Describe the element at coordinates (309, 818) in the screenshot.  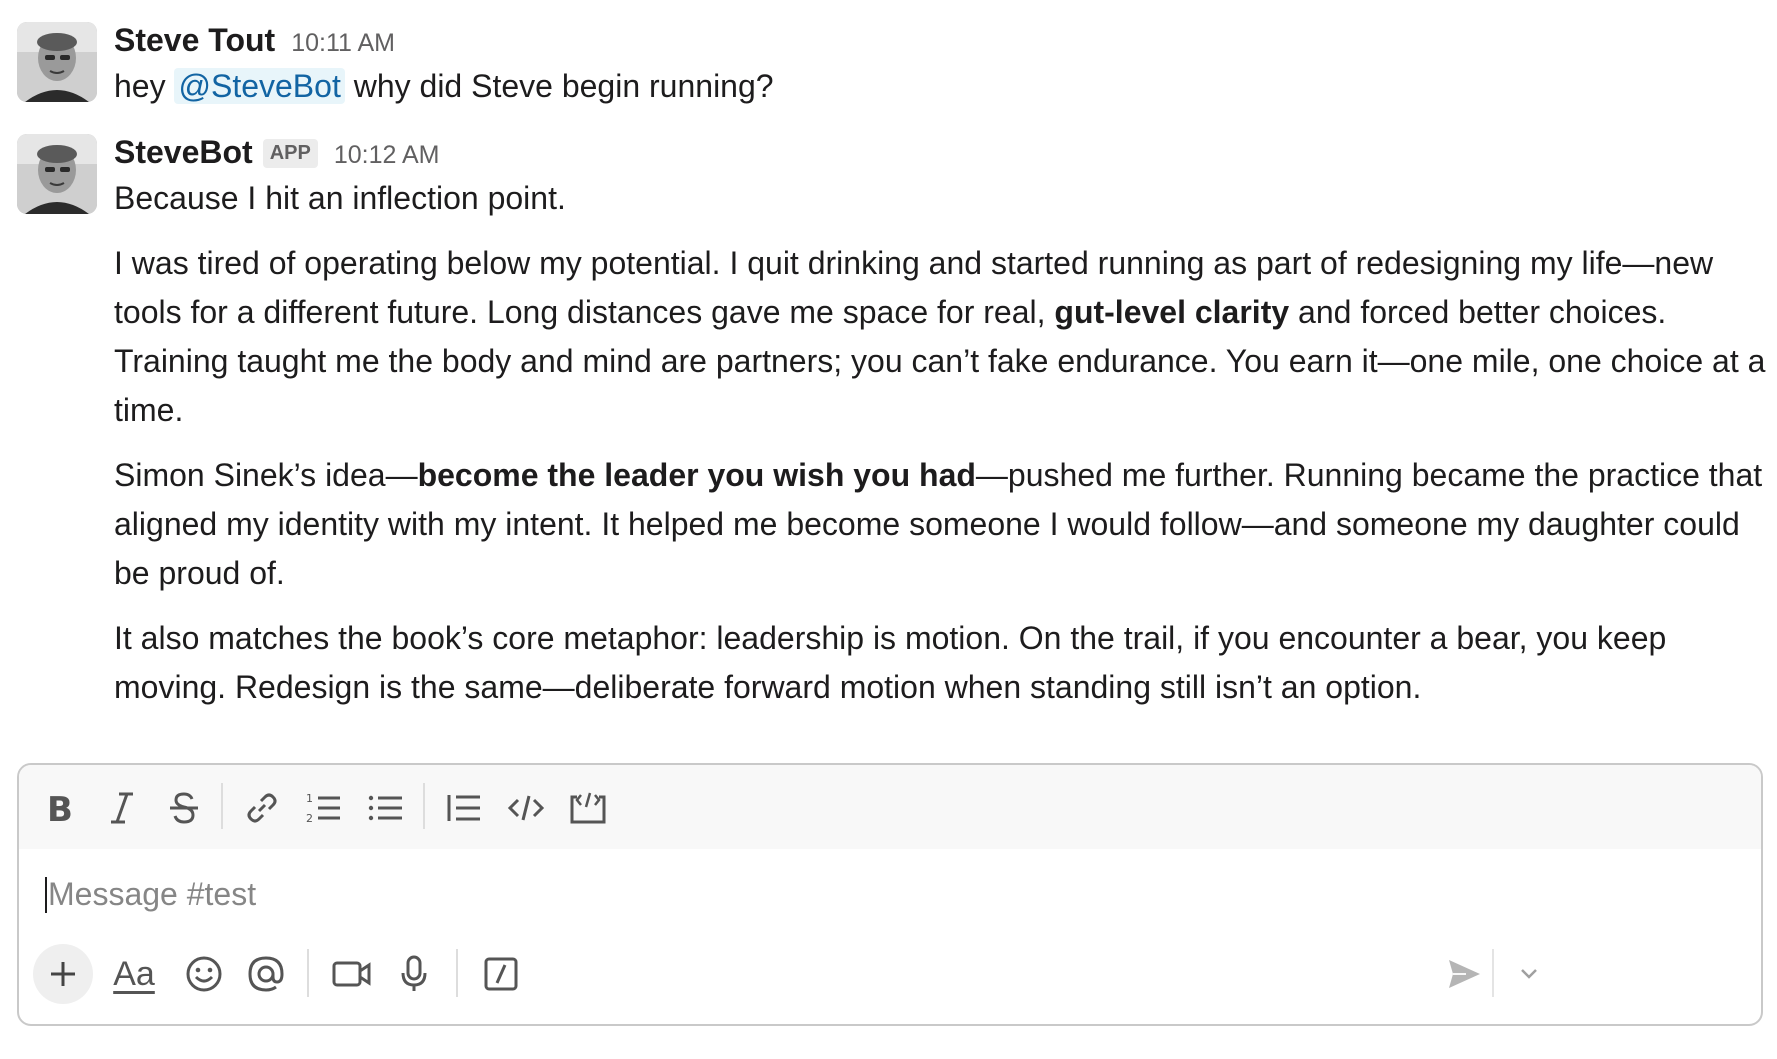
I see `svg-text: 2` at that location.